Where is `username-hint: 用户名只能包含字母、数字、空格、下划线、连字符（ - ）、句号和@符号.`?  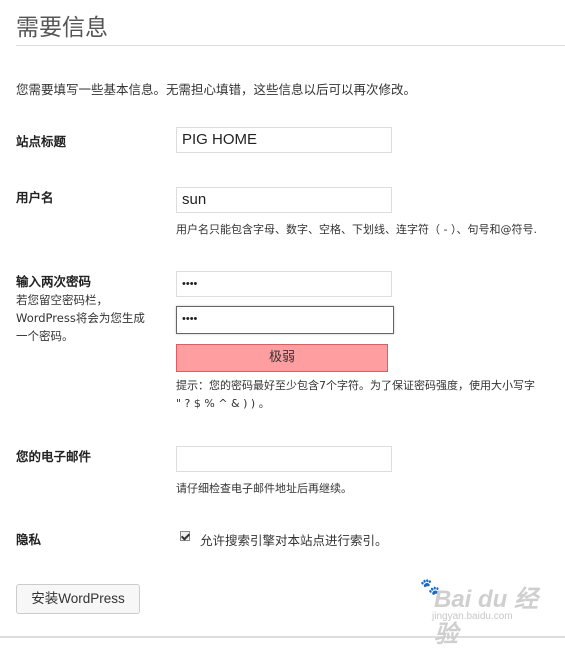 username-hint: 用户名只能包含字母、数字、空格、下划线、连字符（ - ）、句号和@符号. is located at coordinates (356, 229).